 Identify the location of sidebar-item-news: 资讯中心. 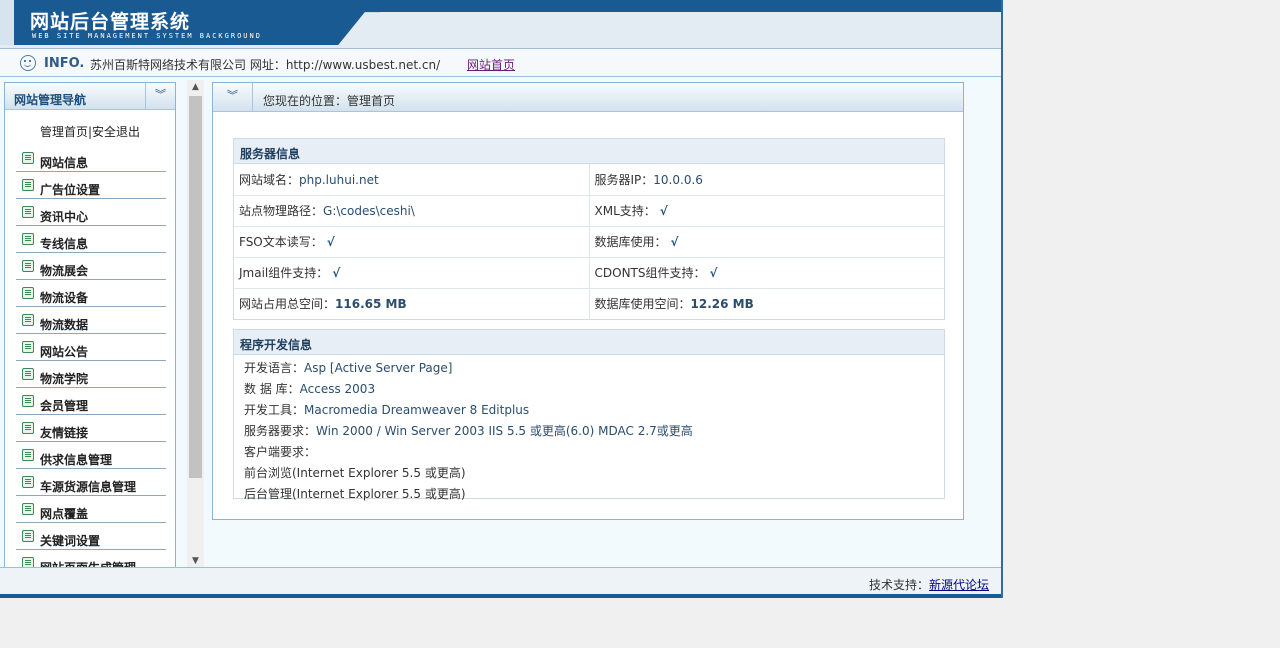
(91, 212).